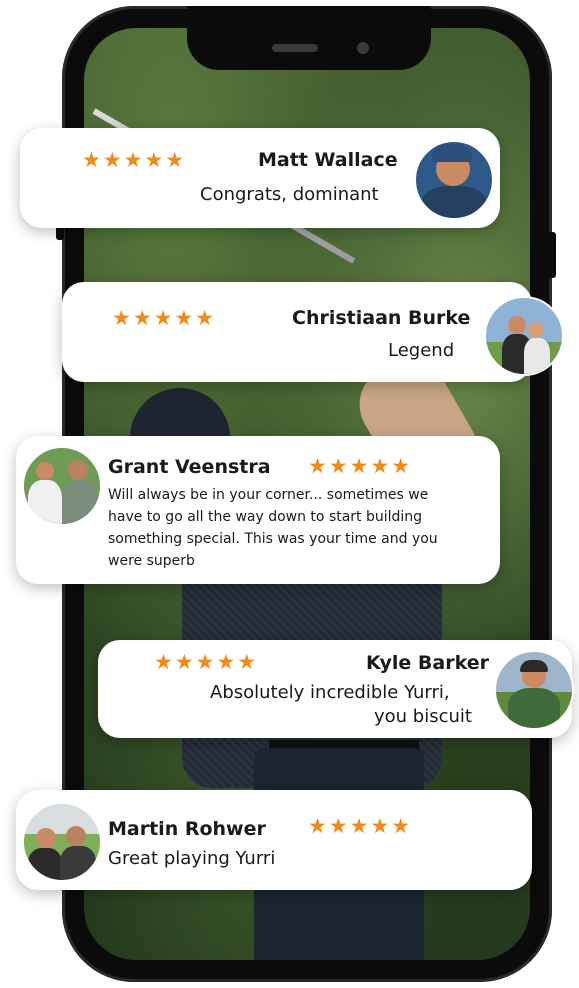 The width and height of the screenshot is (579, 988). I want to click on review-message: Legend, so click(421, 350).